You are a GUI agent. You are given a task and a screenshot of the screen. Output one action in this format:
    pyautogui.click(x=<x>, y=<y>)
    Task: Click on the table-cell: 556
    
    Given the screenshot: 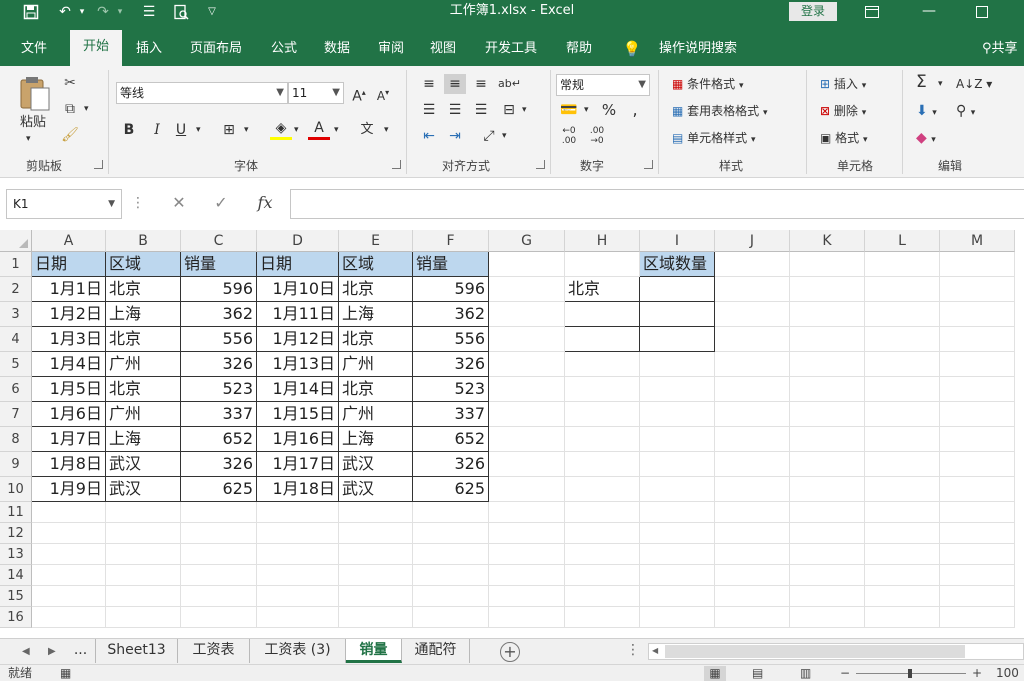 What is the action you would take?
    pyautogui.click(x=451, y=339)
    